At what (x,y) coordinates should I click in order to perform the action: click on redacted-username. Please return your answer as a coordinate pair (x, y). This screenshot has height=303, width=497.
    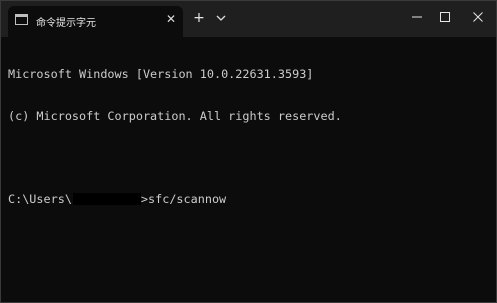
    Looking at the image, I should click on (106, 199).